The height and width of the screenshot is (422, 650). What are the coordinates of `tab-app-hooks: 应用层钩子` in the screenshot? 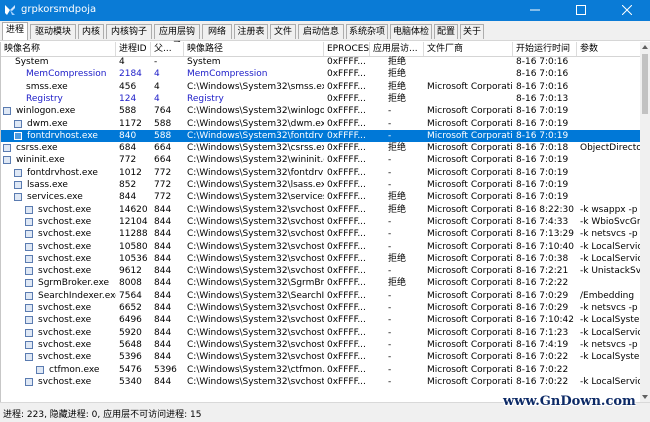 It's located at (177, 37).